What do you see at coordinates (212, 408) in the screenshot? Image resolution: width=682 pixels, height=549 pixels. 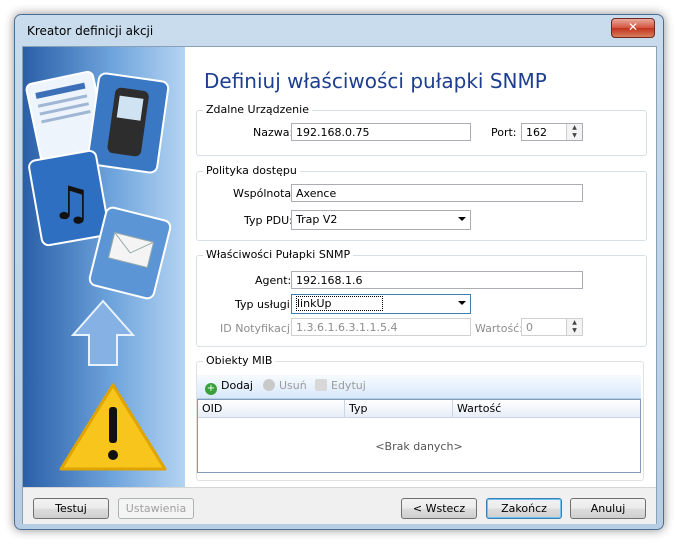 I see `column-oid: OID` at bounding box center [212, 408].